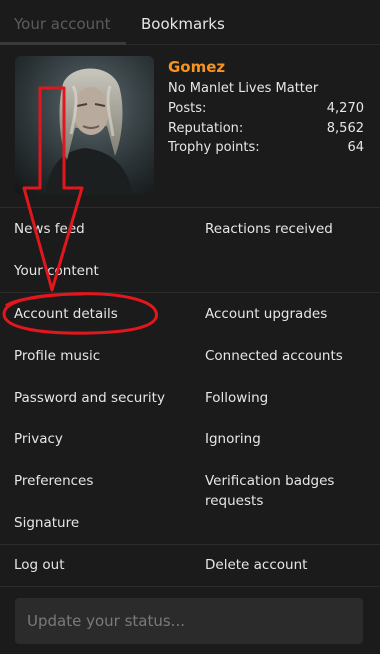 The height and width of the screenshot is (654, 380). Describe the element at coordinates (290, 398) in the screenshot. I see `menu-following: Following` at that location.